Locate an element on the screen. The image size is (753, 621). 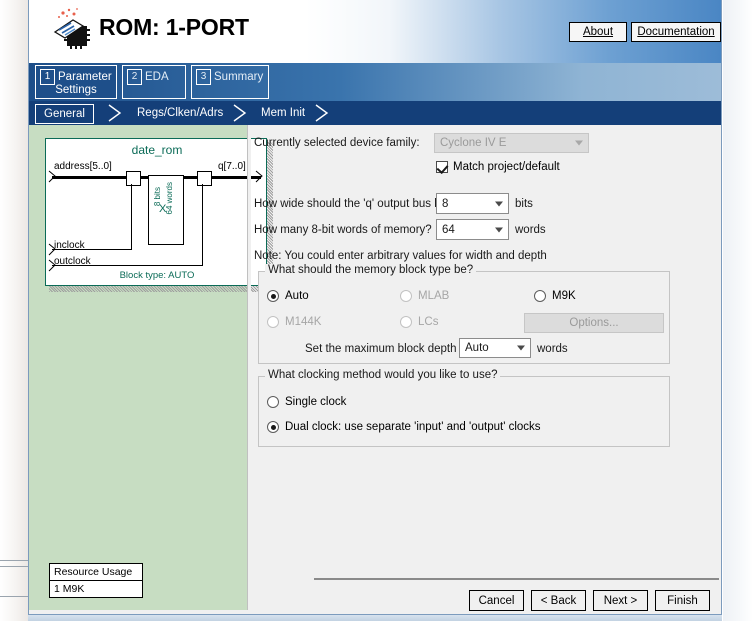
memory-dimensions: 8 bits X 64 words is located at coordinates (165, 209).